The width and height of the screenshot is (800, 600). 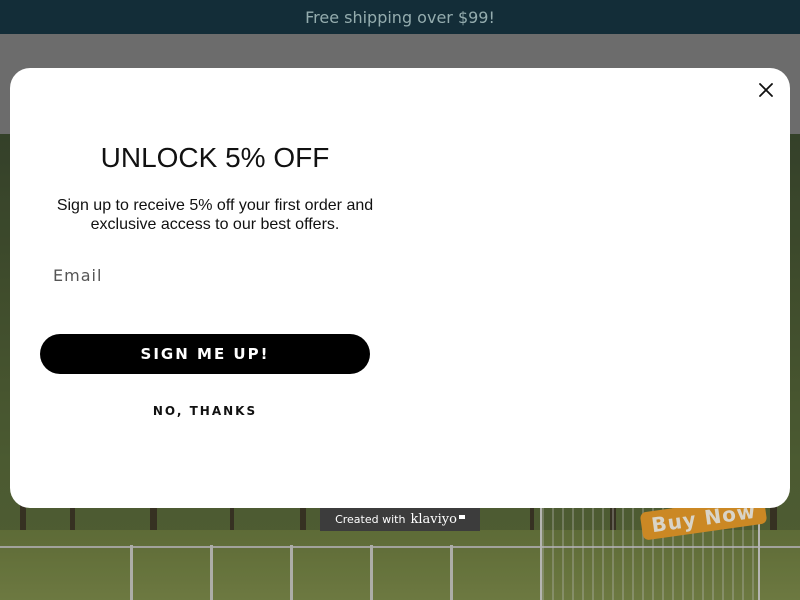 I want to click on close-icon, so click(x=766, y=90).